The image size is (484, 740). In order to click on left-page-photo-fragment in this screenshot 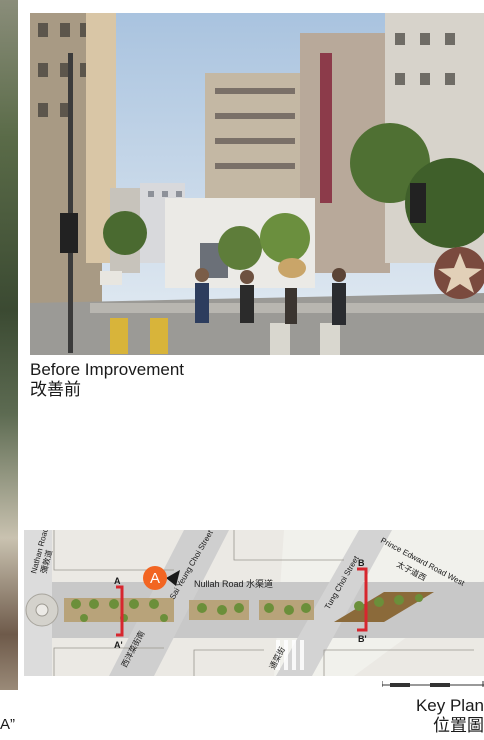, I will do `click(11, 345)`.